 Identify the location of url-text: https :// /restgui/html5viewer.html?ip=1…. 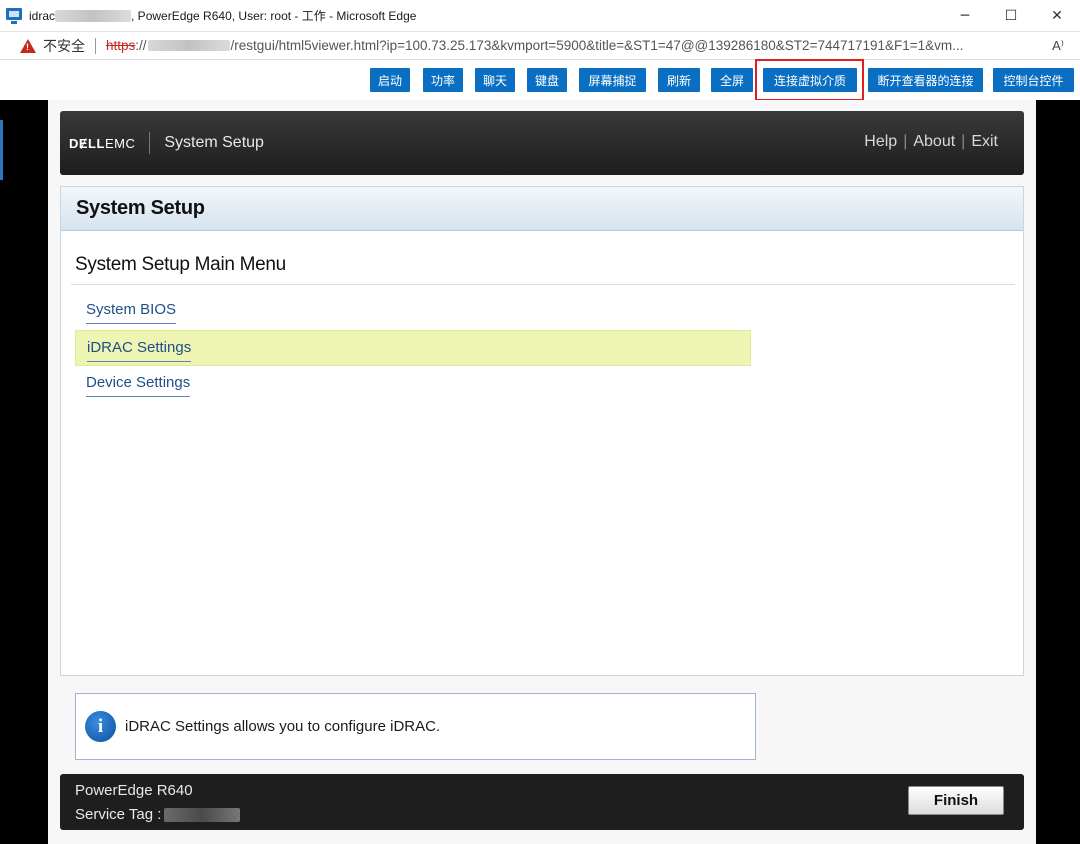
(534, 45).